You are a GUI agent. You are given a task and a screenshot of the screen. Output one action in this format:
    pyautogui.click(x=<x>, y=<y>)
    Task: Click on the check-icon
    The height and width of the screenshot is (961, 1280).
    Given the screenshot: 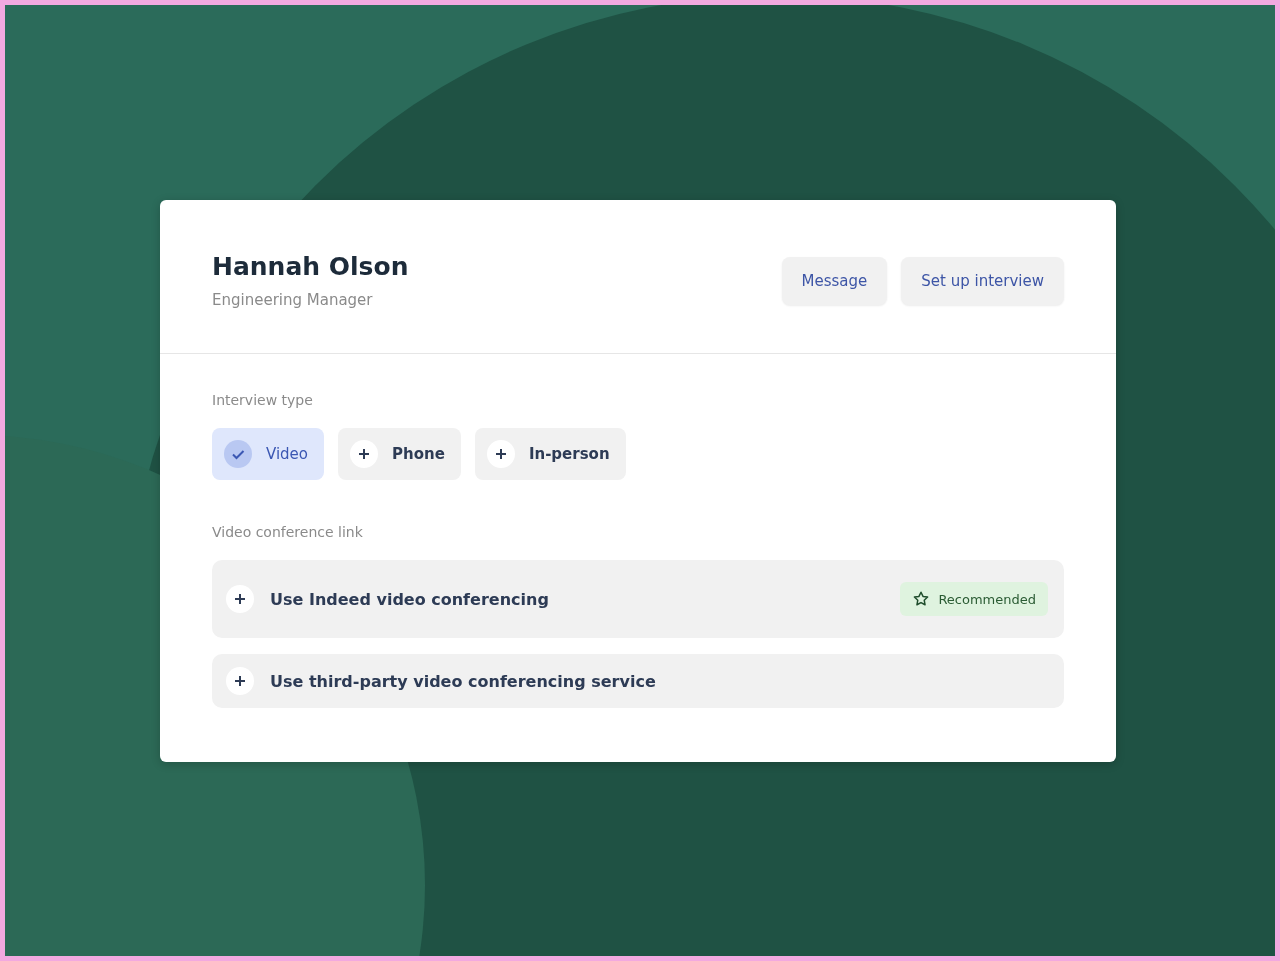 What is the action you would take?
    pyautogui.click(x=238, y=454)
    